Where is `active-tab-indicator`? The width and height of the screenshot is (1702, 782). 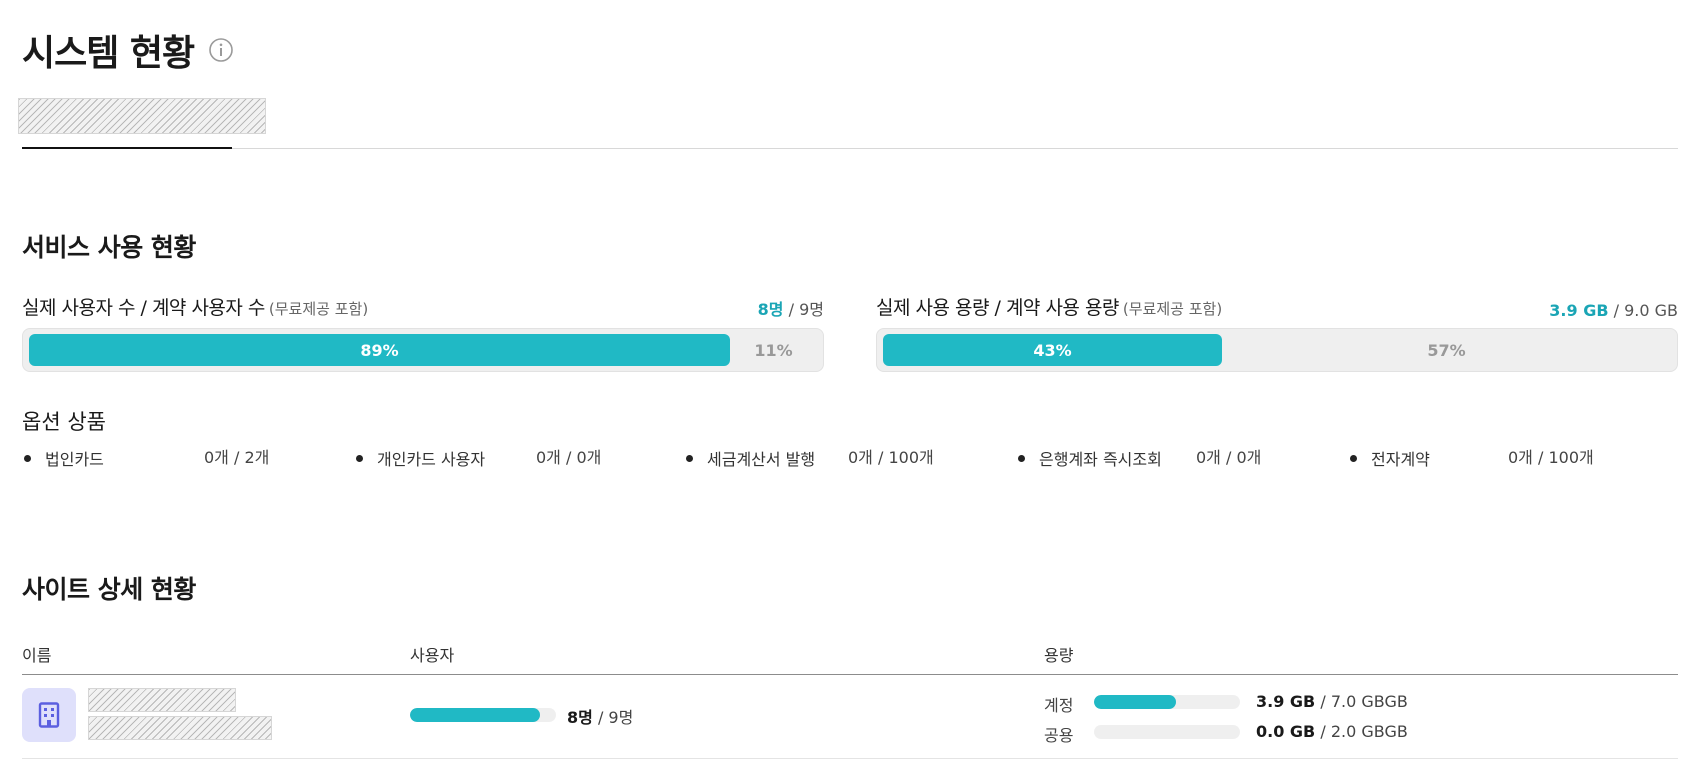
active-tab-indicator is located at coordinates (127, 148).